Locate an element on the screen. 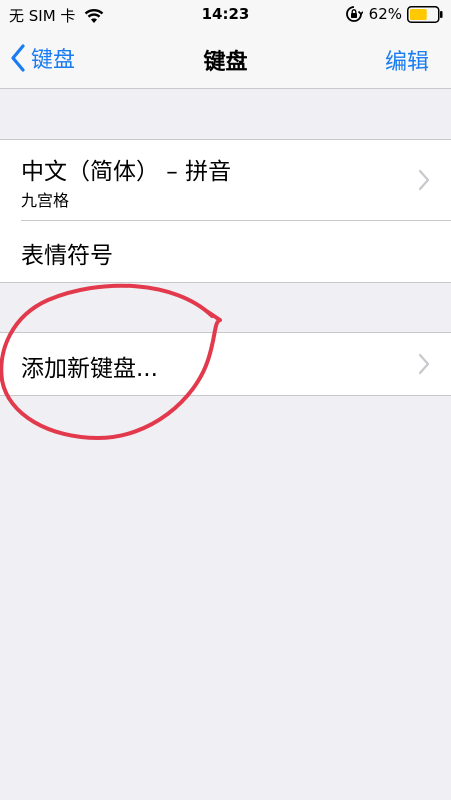 The image size is (451, 800). navigation-bar: 键盘 键盘 编辑 is located at coordinates (225, 59).